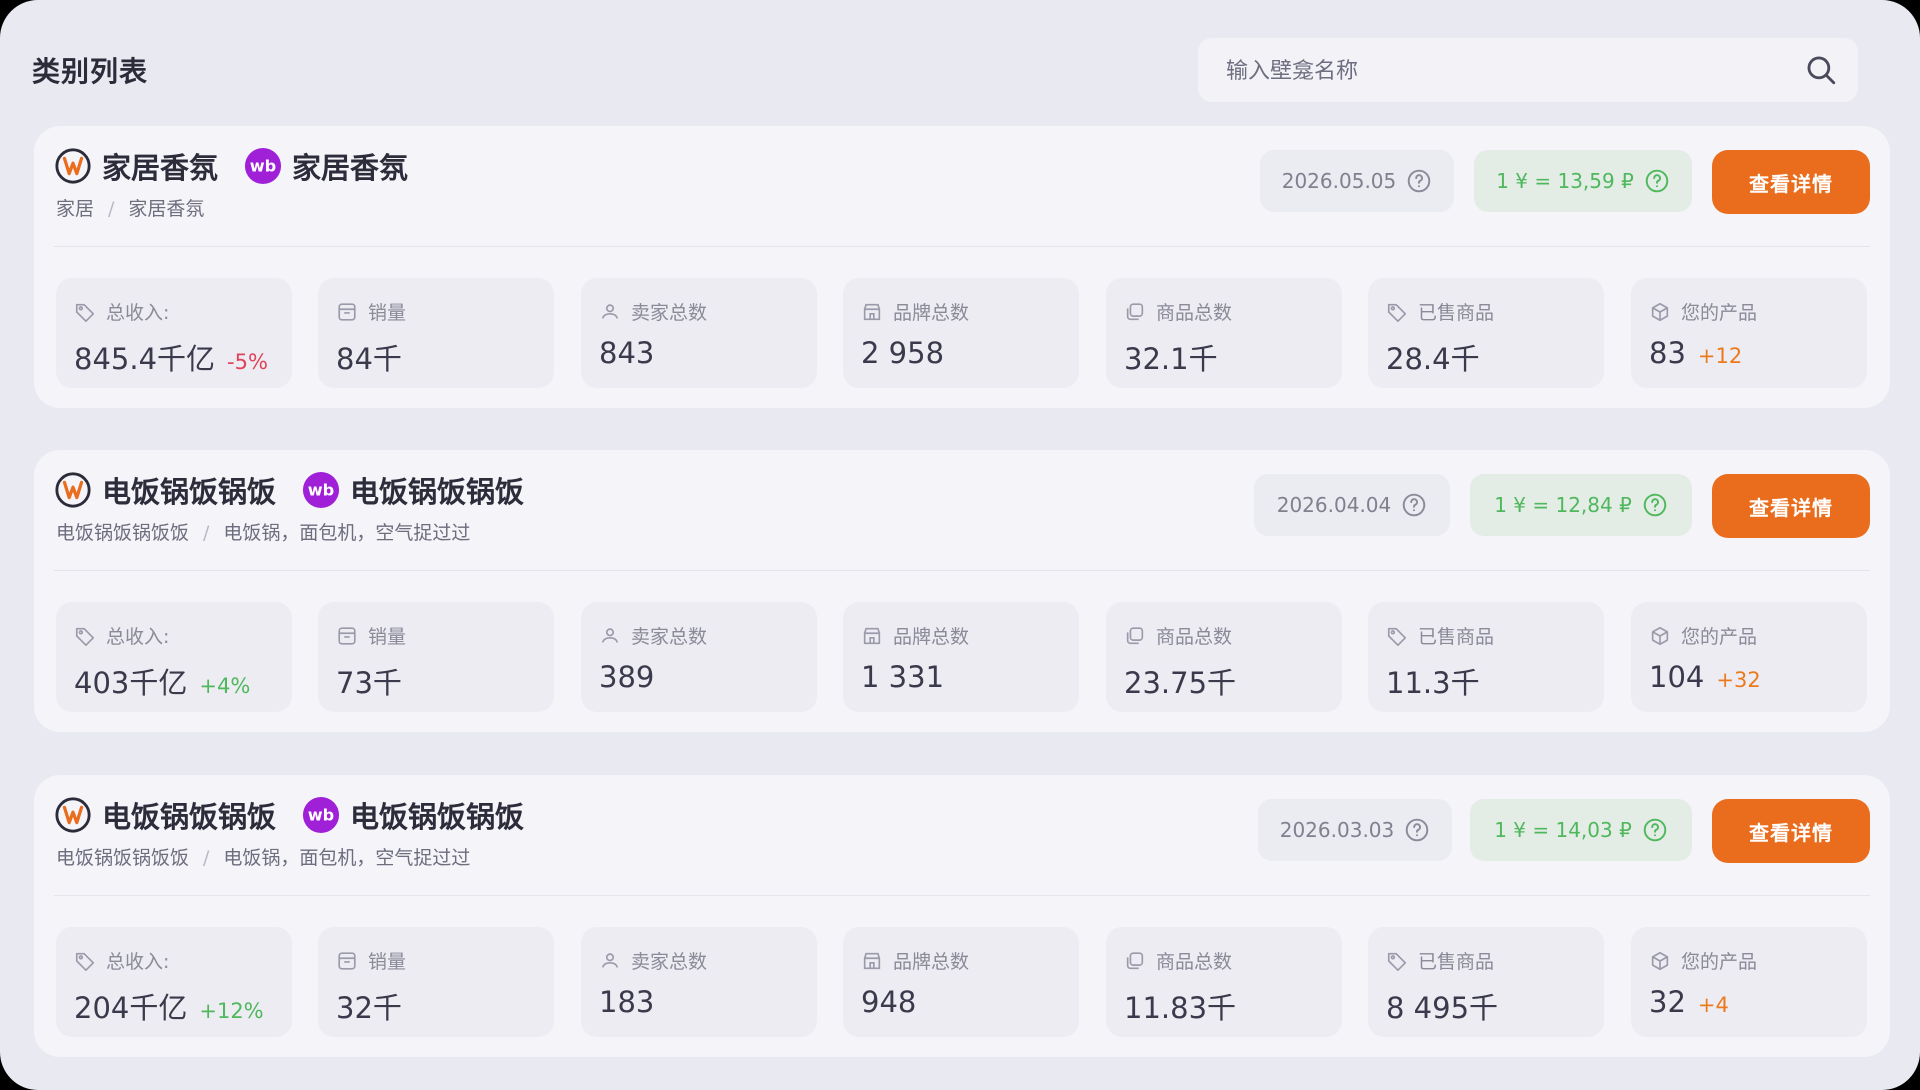 The height and width of the screenshot is (1090, 1920). I want to click on stat-value: 32千, so click(369, 1008).